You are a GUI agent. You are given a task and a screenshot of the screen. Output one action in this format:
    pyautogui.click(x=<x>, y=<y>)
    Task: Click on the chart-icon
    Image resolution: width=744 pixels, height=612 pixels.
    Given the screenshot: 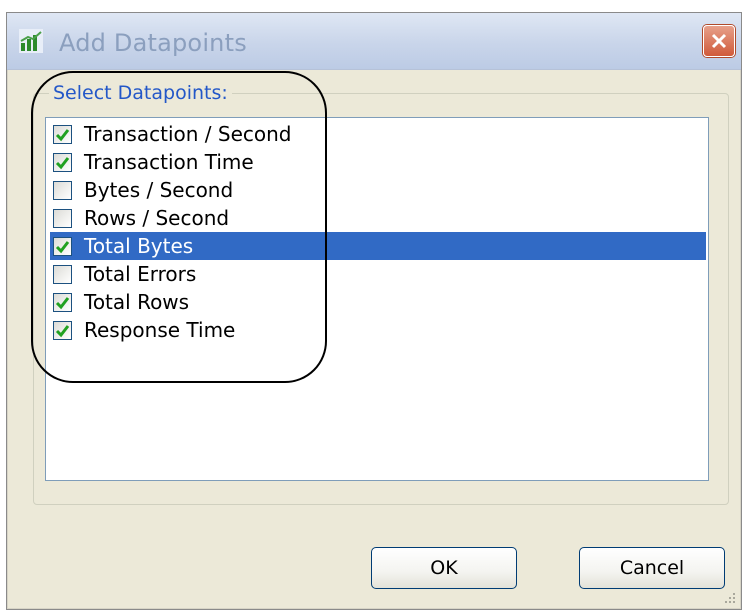 What is the action you would take?
    pyautogui.click(x=31, y=41)
    